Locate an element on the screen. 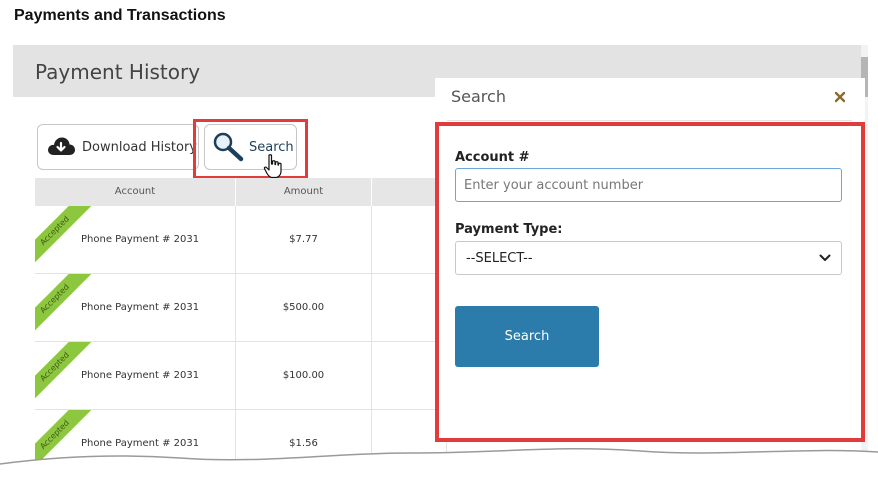 The image size is (878, 492). cloud-download-icon is located at coordinates (61, 147).